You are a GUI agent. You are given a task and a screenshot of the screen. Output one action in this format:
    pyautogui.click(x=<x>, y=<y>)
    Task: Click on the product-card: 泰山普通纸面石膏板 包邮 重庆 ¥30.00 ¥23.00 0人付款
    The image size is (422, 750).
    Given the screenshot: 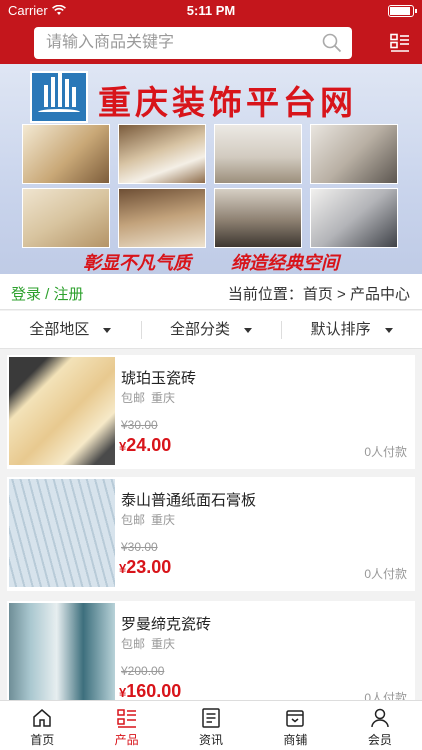 What is the action you would take?
    pyautogui.click(x=211, y=534)
    